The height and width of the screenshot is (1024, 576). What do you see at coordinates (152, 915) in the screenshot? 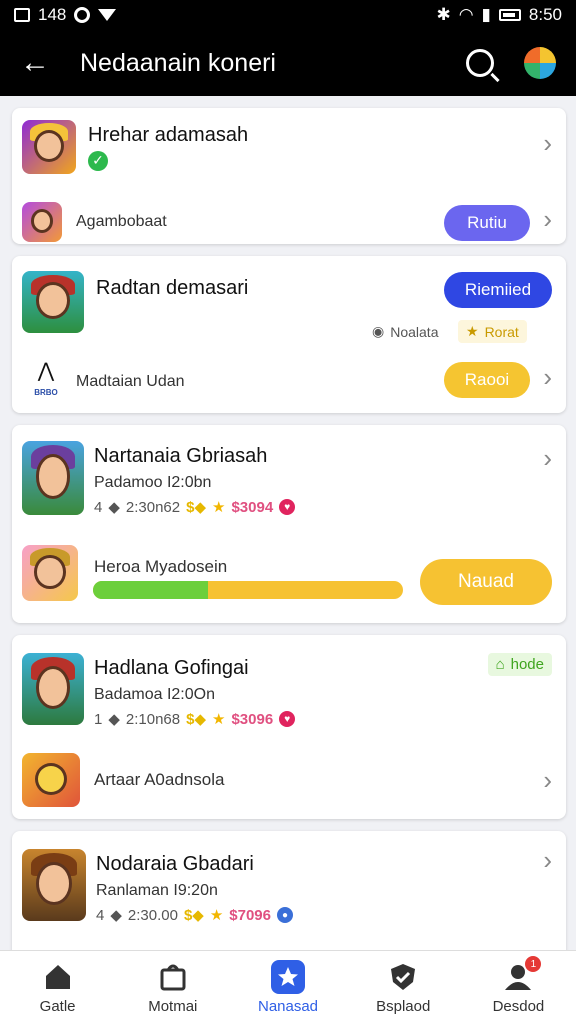
I see `meta-time: 2:30.00` at bounding box center [152, 915].